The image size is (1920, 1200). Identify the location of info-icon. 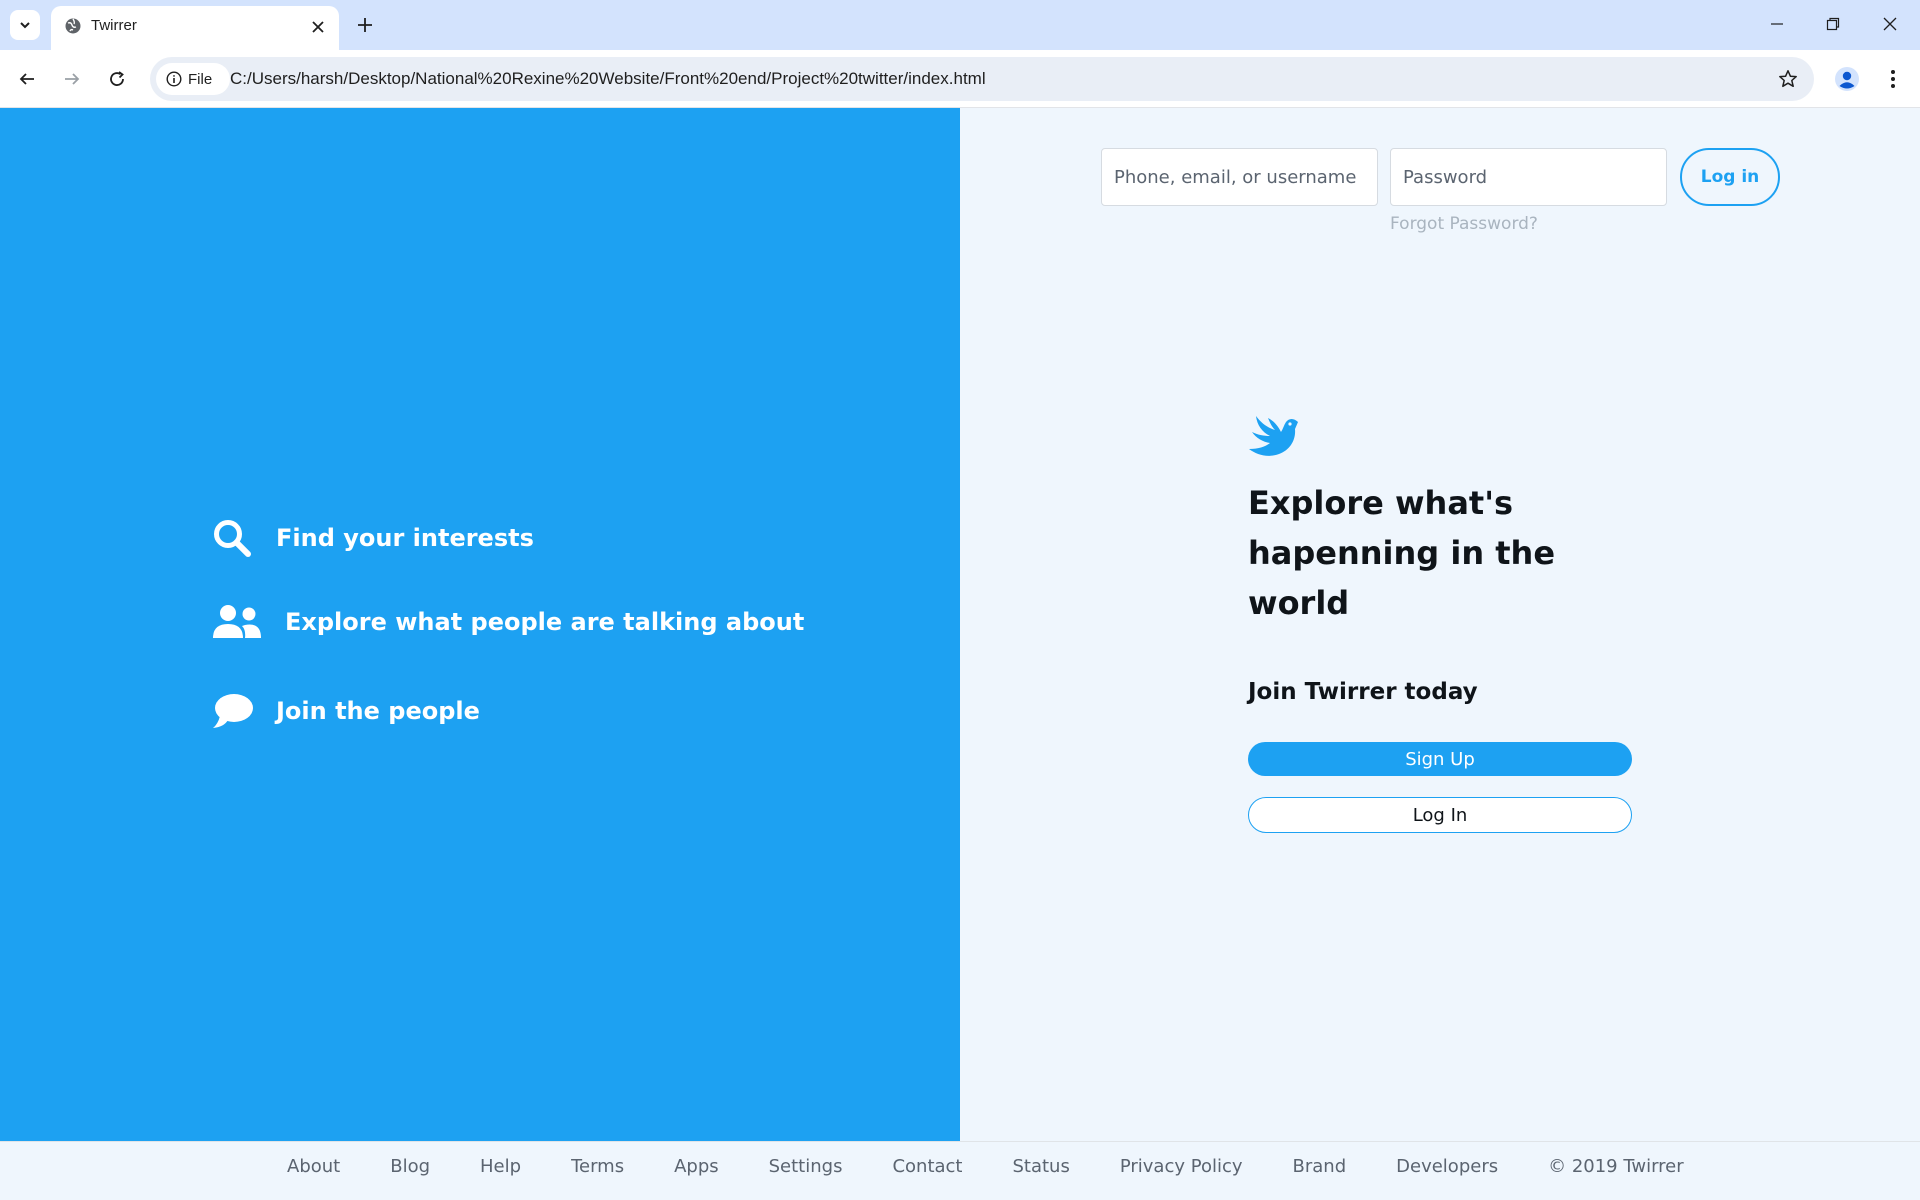
(174, 79).